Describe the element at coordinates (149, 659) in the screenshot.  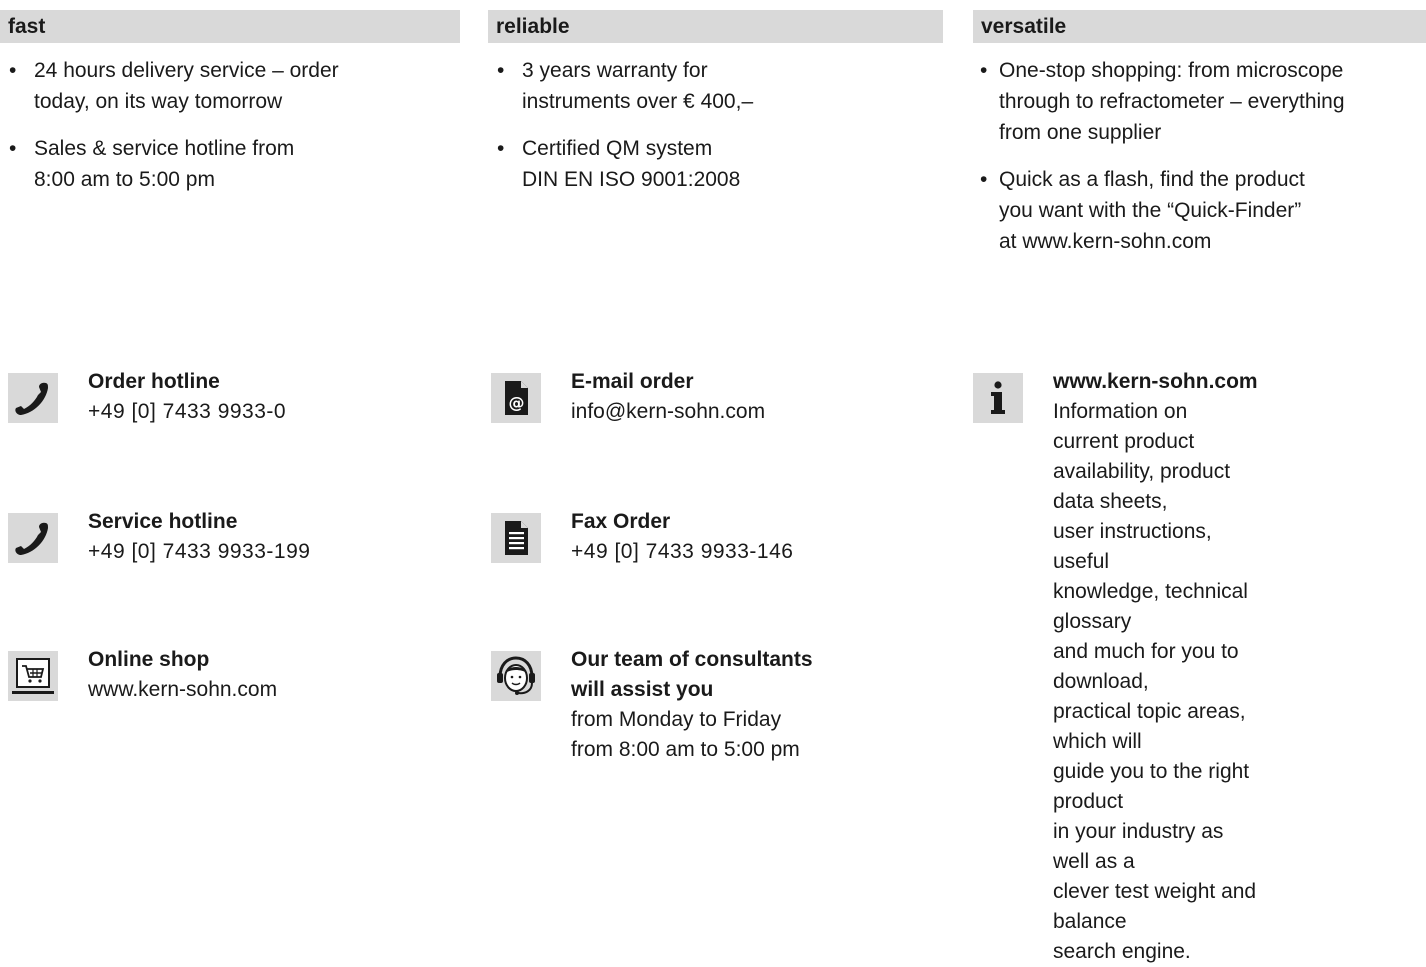
I see `online-shop-title: Online shop` at that location.